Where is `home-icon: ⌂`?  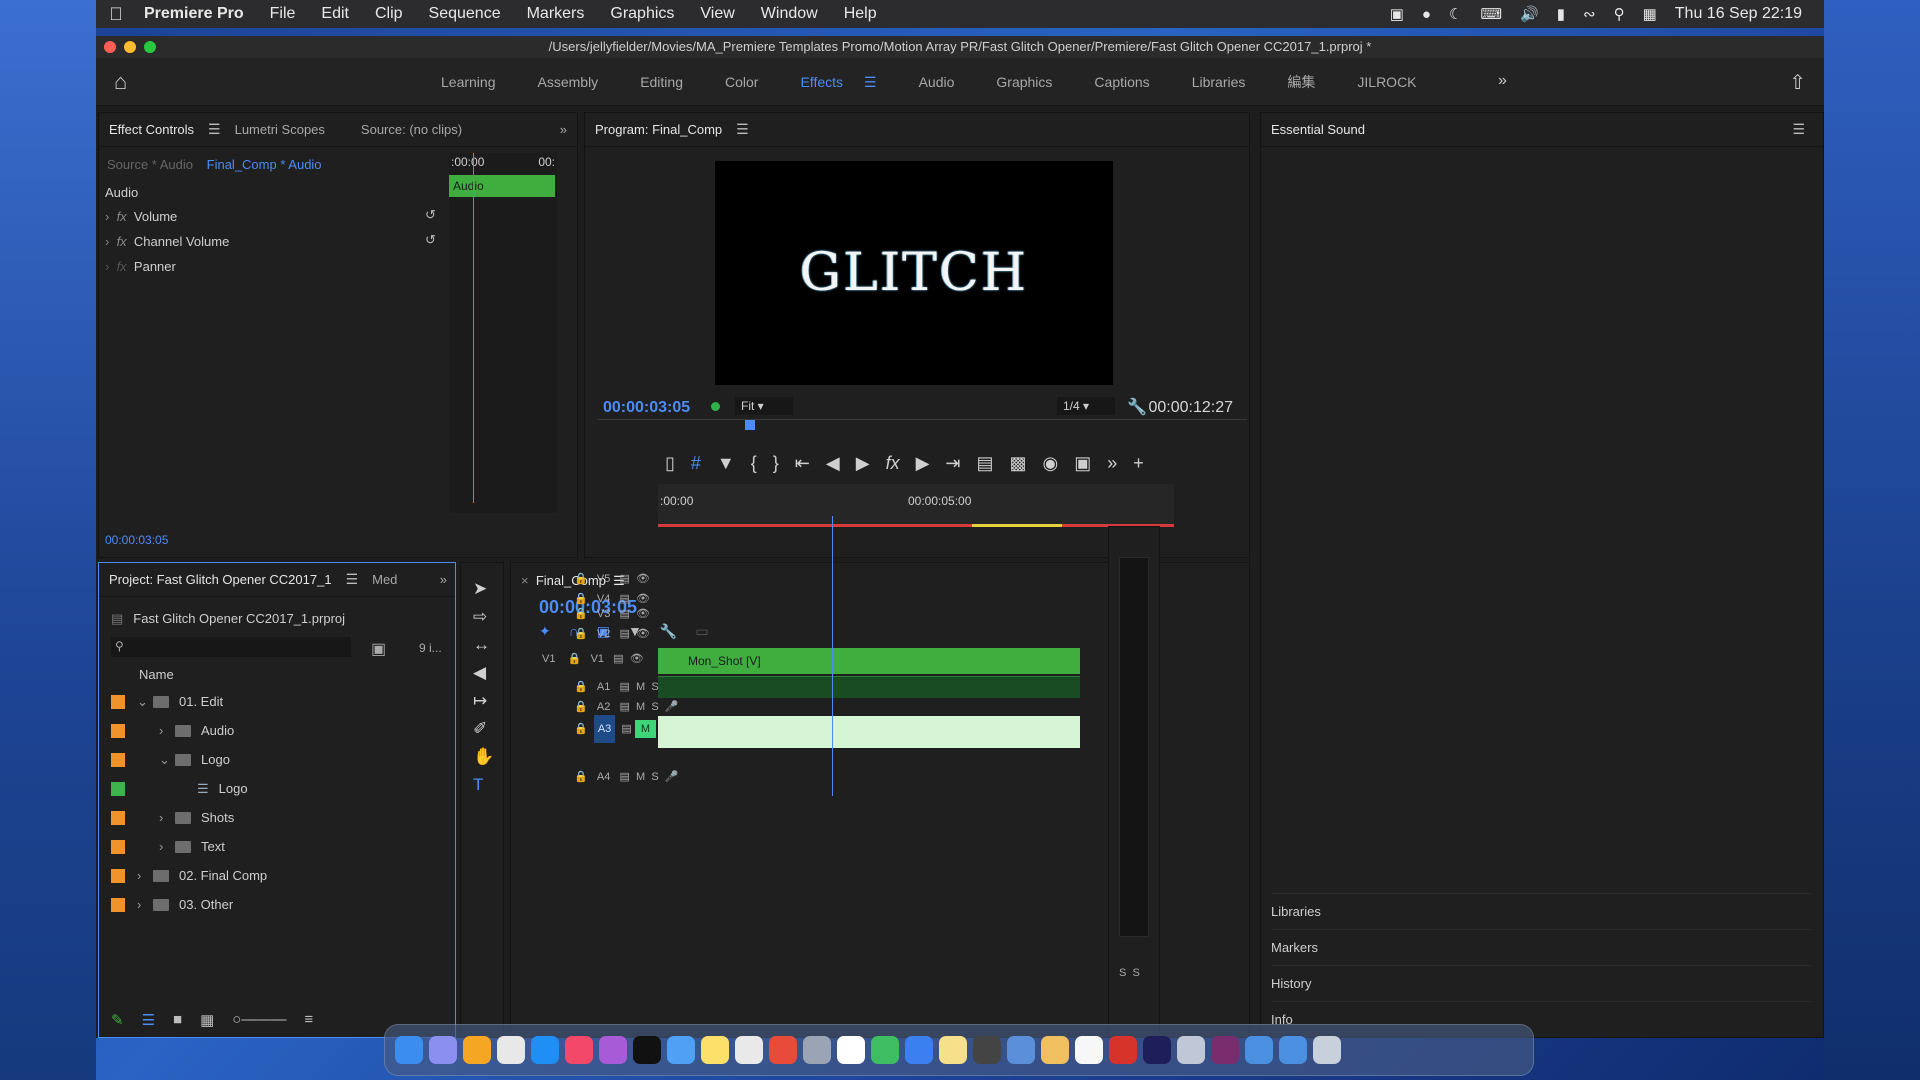
home-icon: ⌂ is located at coordinates (126, 82).